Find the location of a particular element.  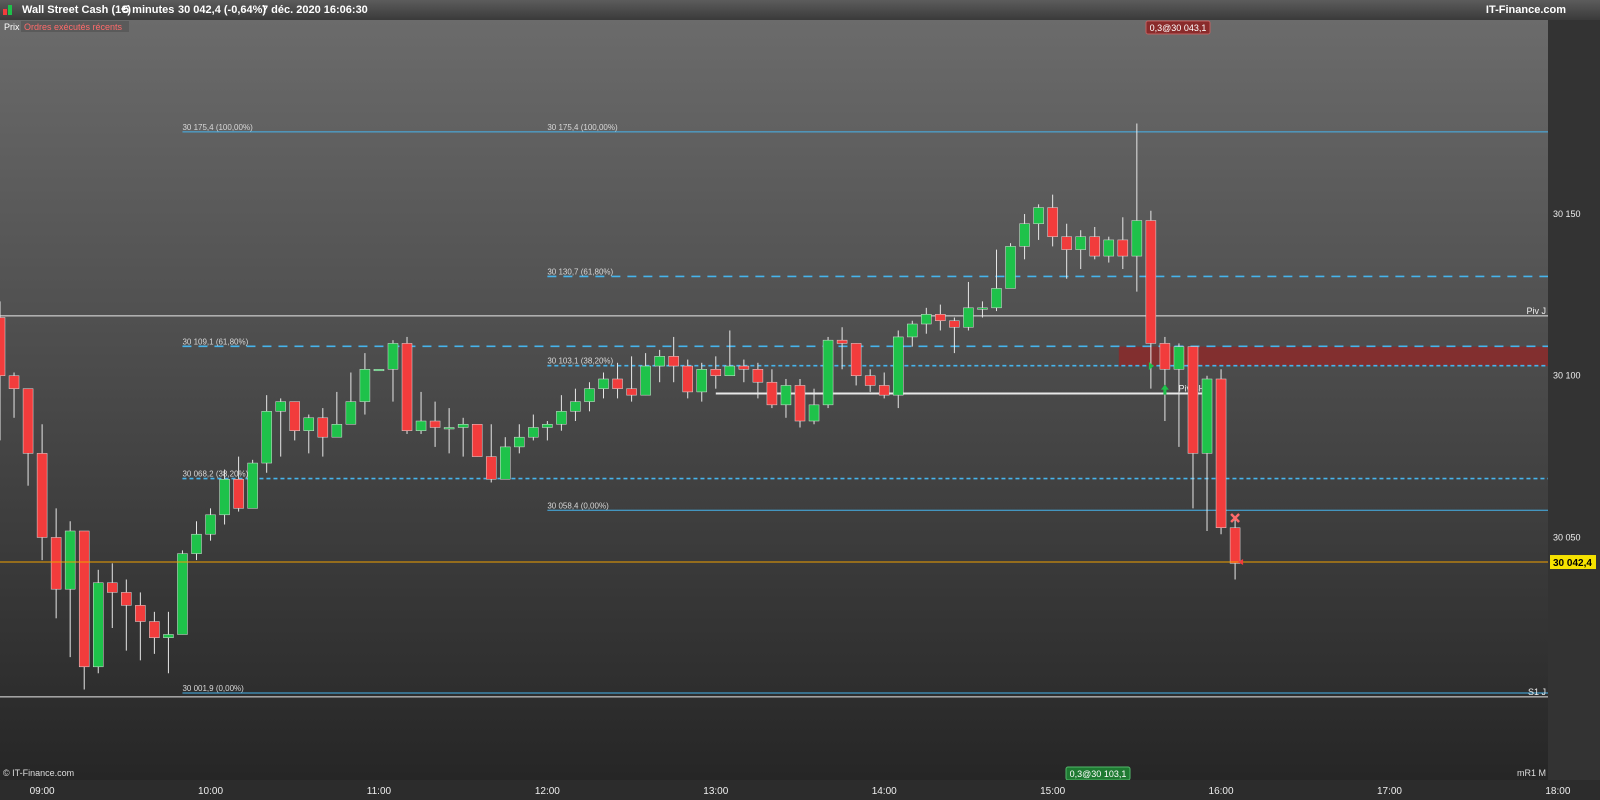

x-tick-label: 11:00 is located at coordinates (379, 791).